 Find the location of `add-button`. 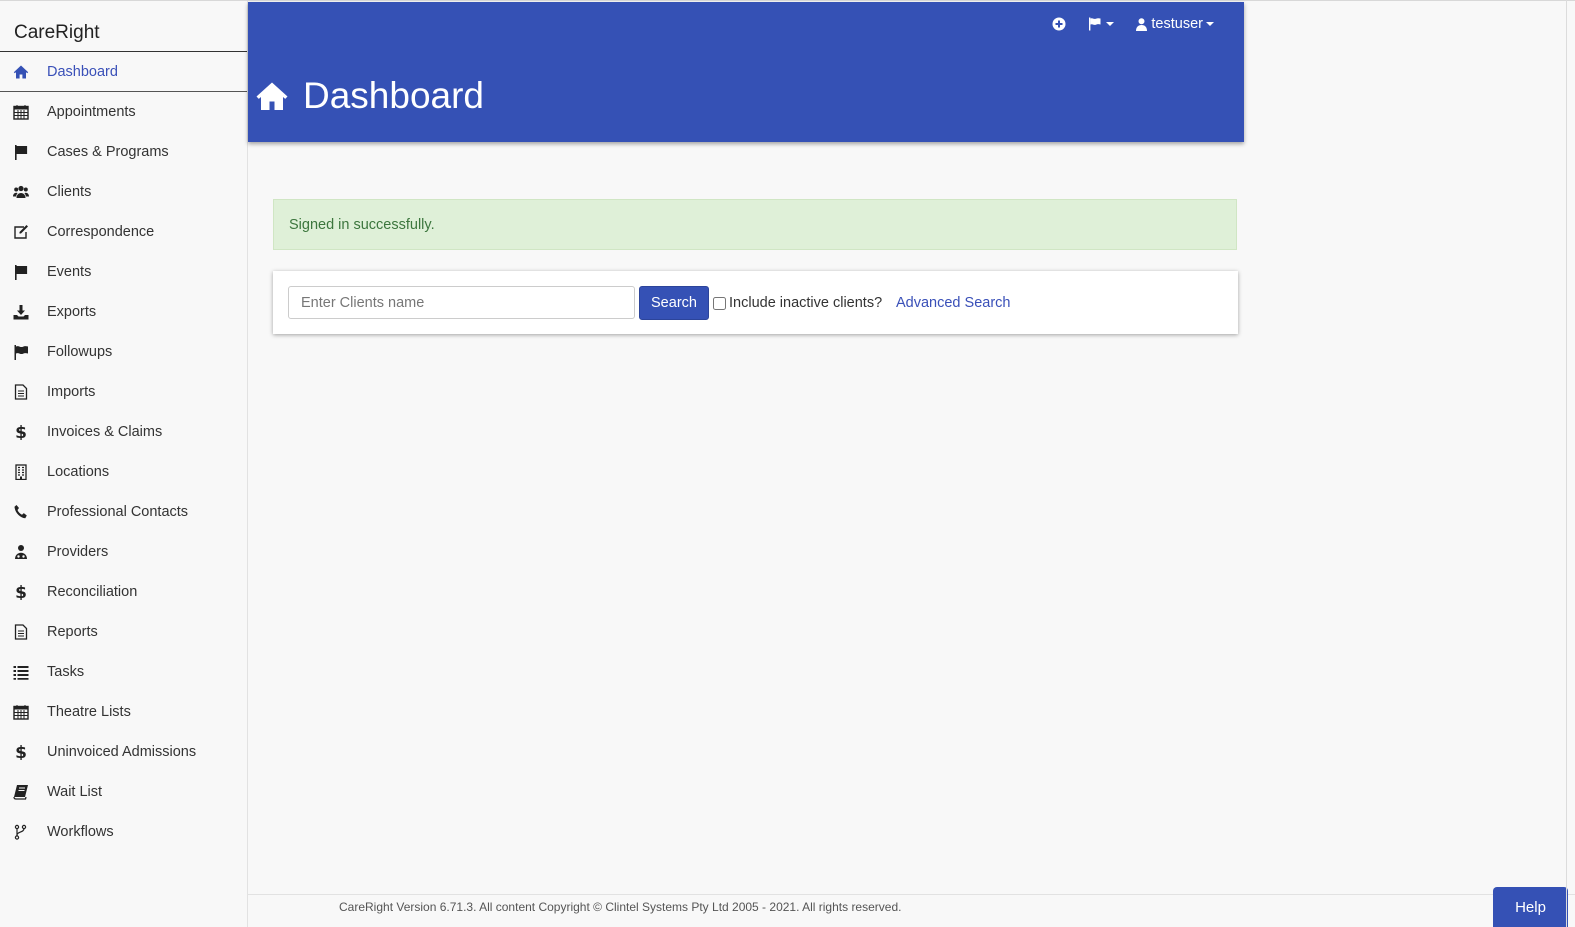

add-button is located at coordinates (1059, 24).